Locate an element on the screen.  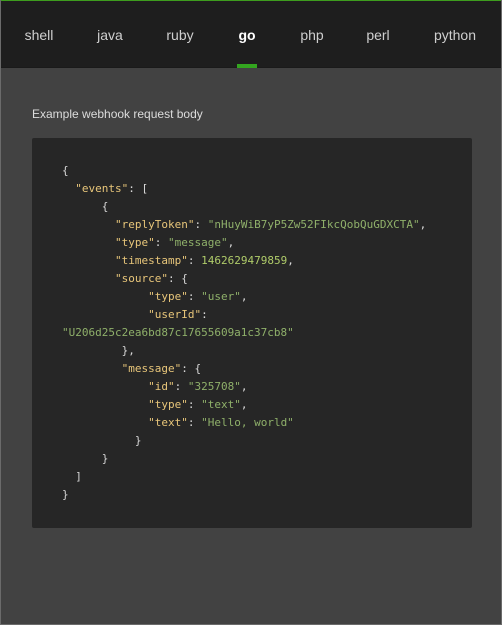
tab-label: perl is located at coordinates (378, 34).